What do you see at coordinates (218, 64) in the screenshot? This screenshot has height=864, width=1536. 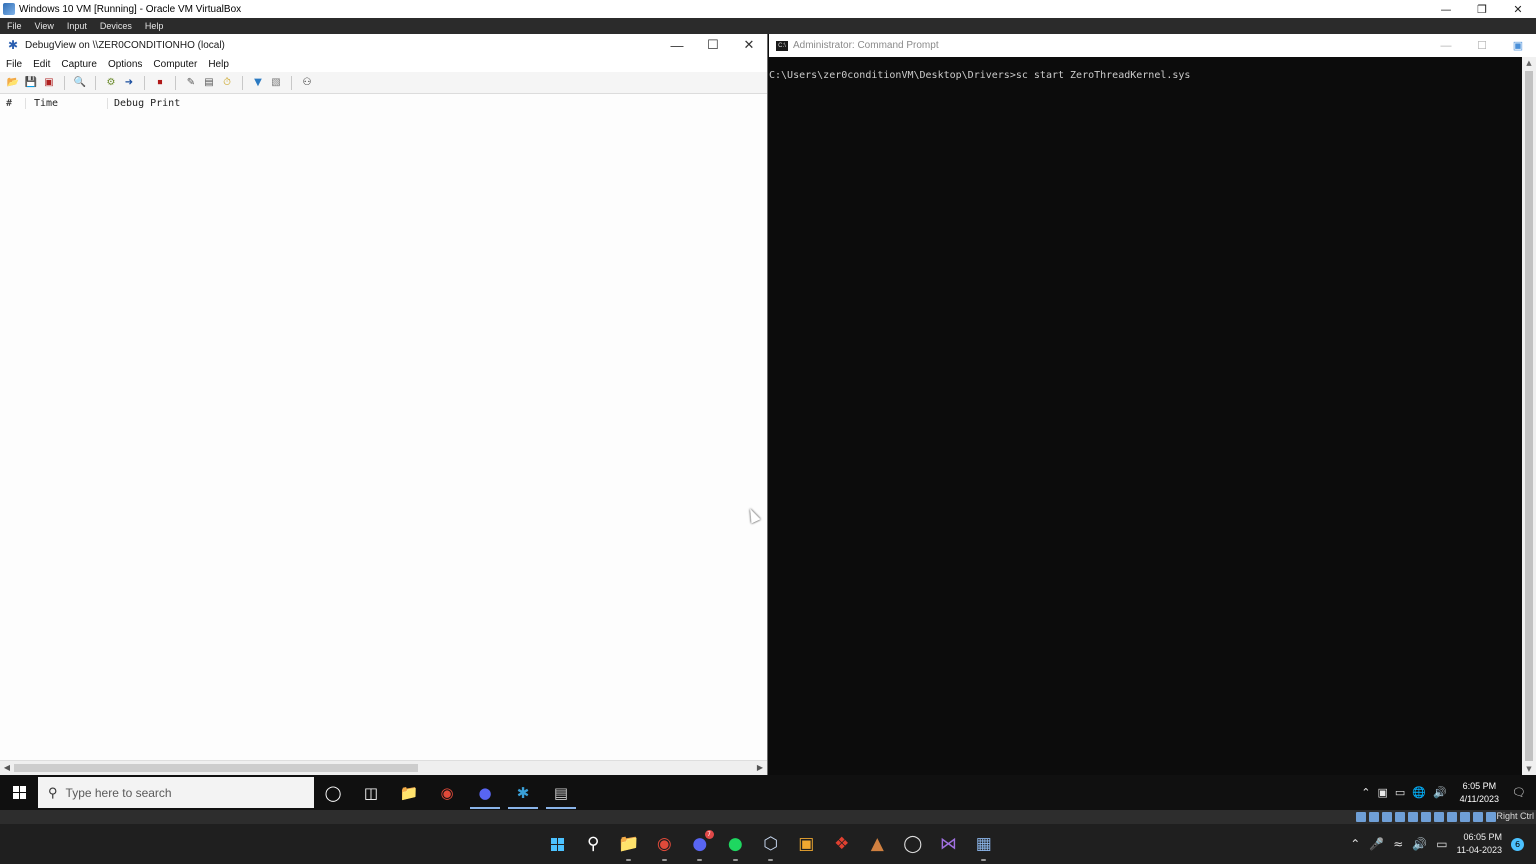 I see `menu-help: Help` at bounding box center [218, 64].